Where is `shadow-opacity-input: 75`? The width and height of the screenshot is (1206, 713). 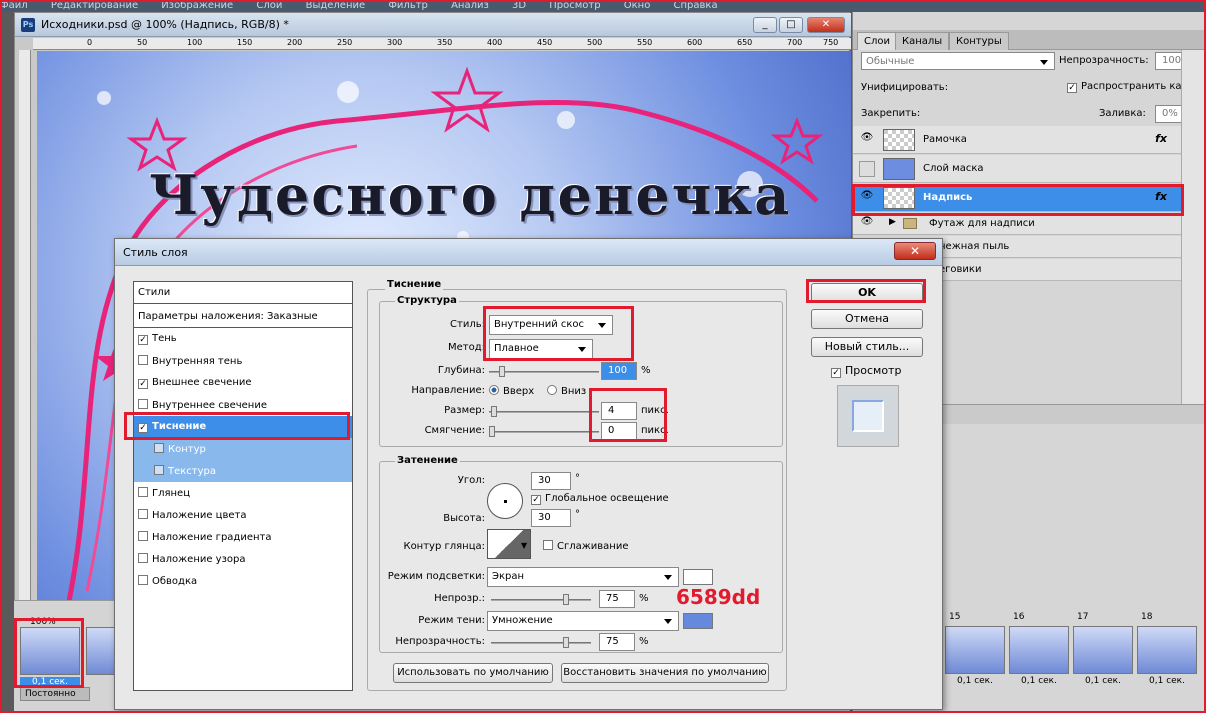
shadow-opacity-input: 75 is located at coordinates (617, 642).